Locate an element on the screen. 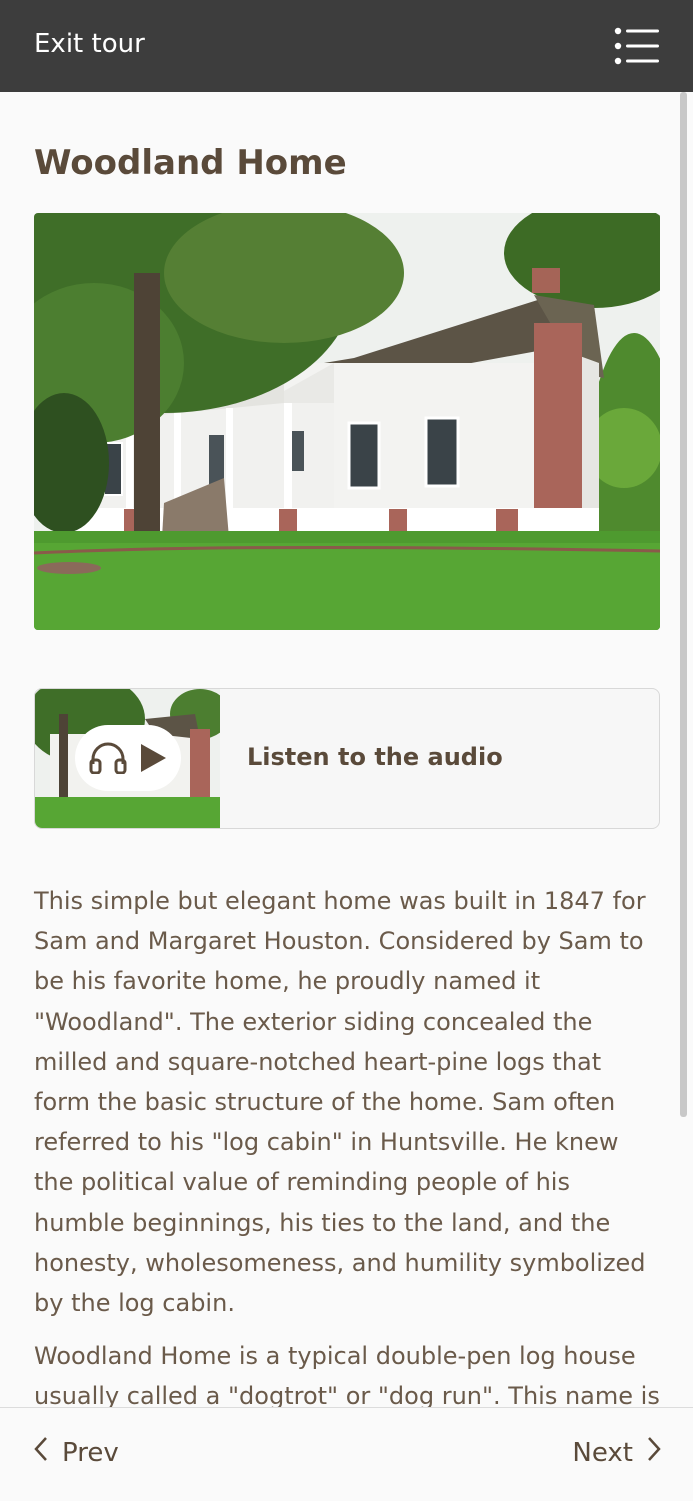  exit-tour-button: Exit tour is located at coordinates (89, 44).